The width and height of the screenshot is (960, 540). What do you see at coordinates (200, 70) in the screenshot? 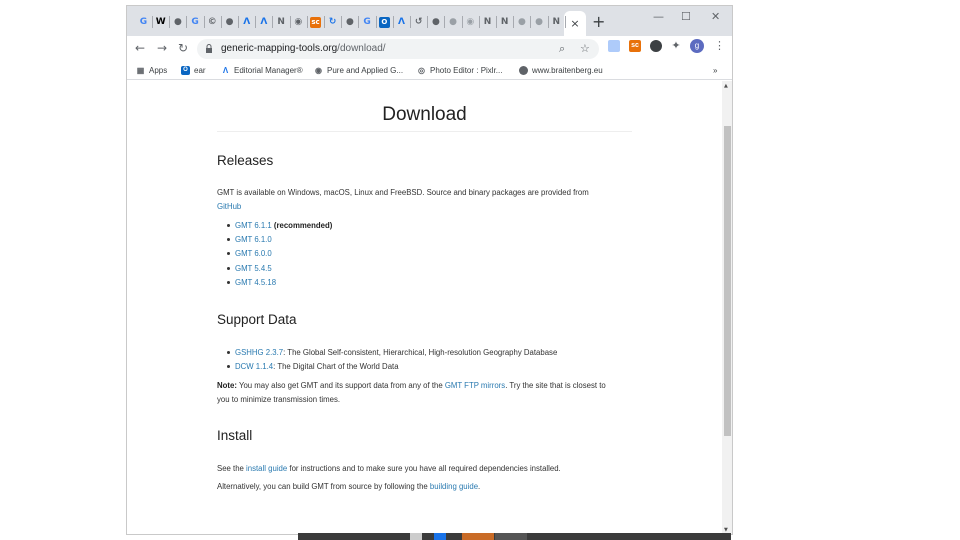
I see `bookmark-label: ear` at bounding box center [200, 70].